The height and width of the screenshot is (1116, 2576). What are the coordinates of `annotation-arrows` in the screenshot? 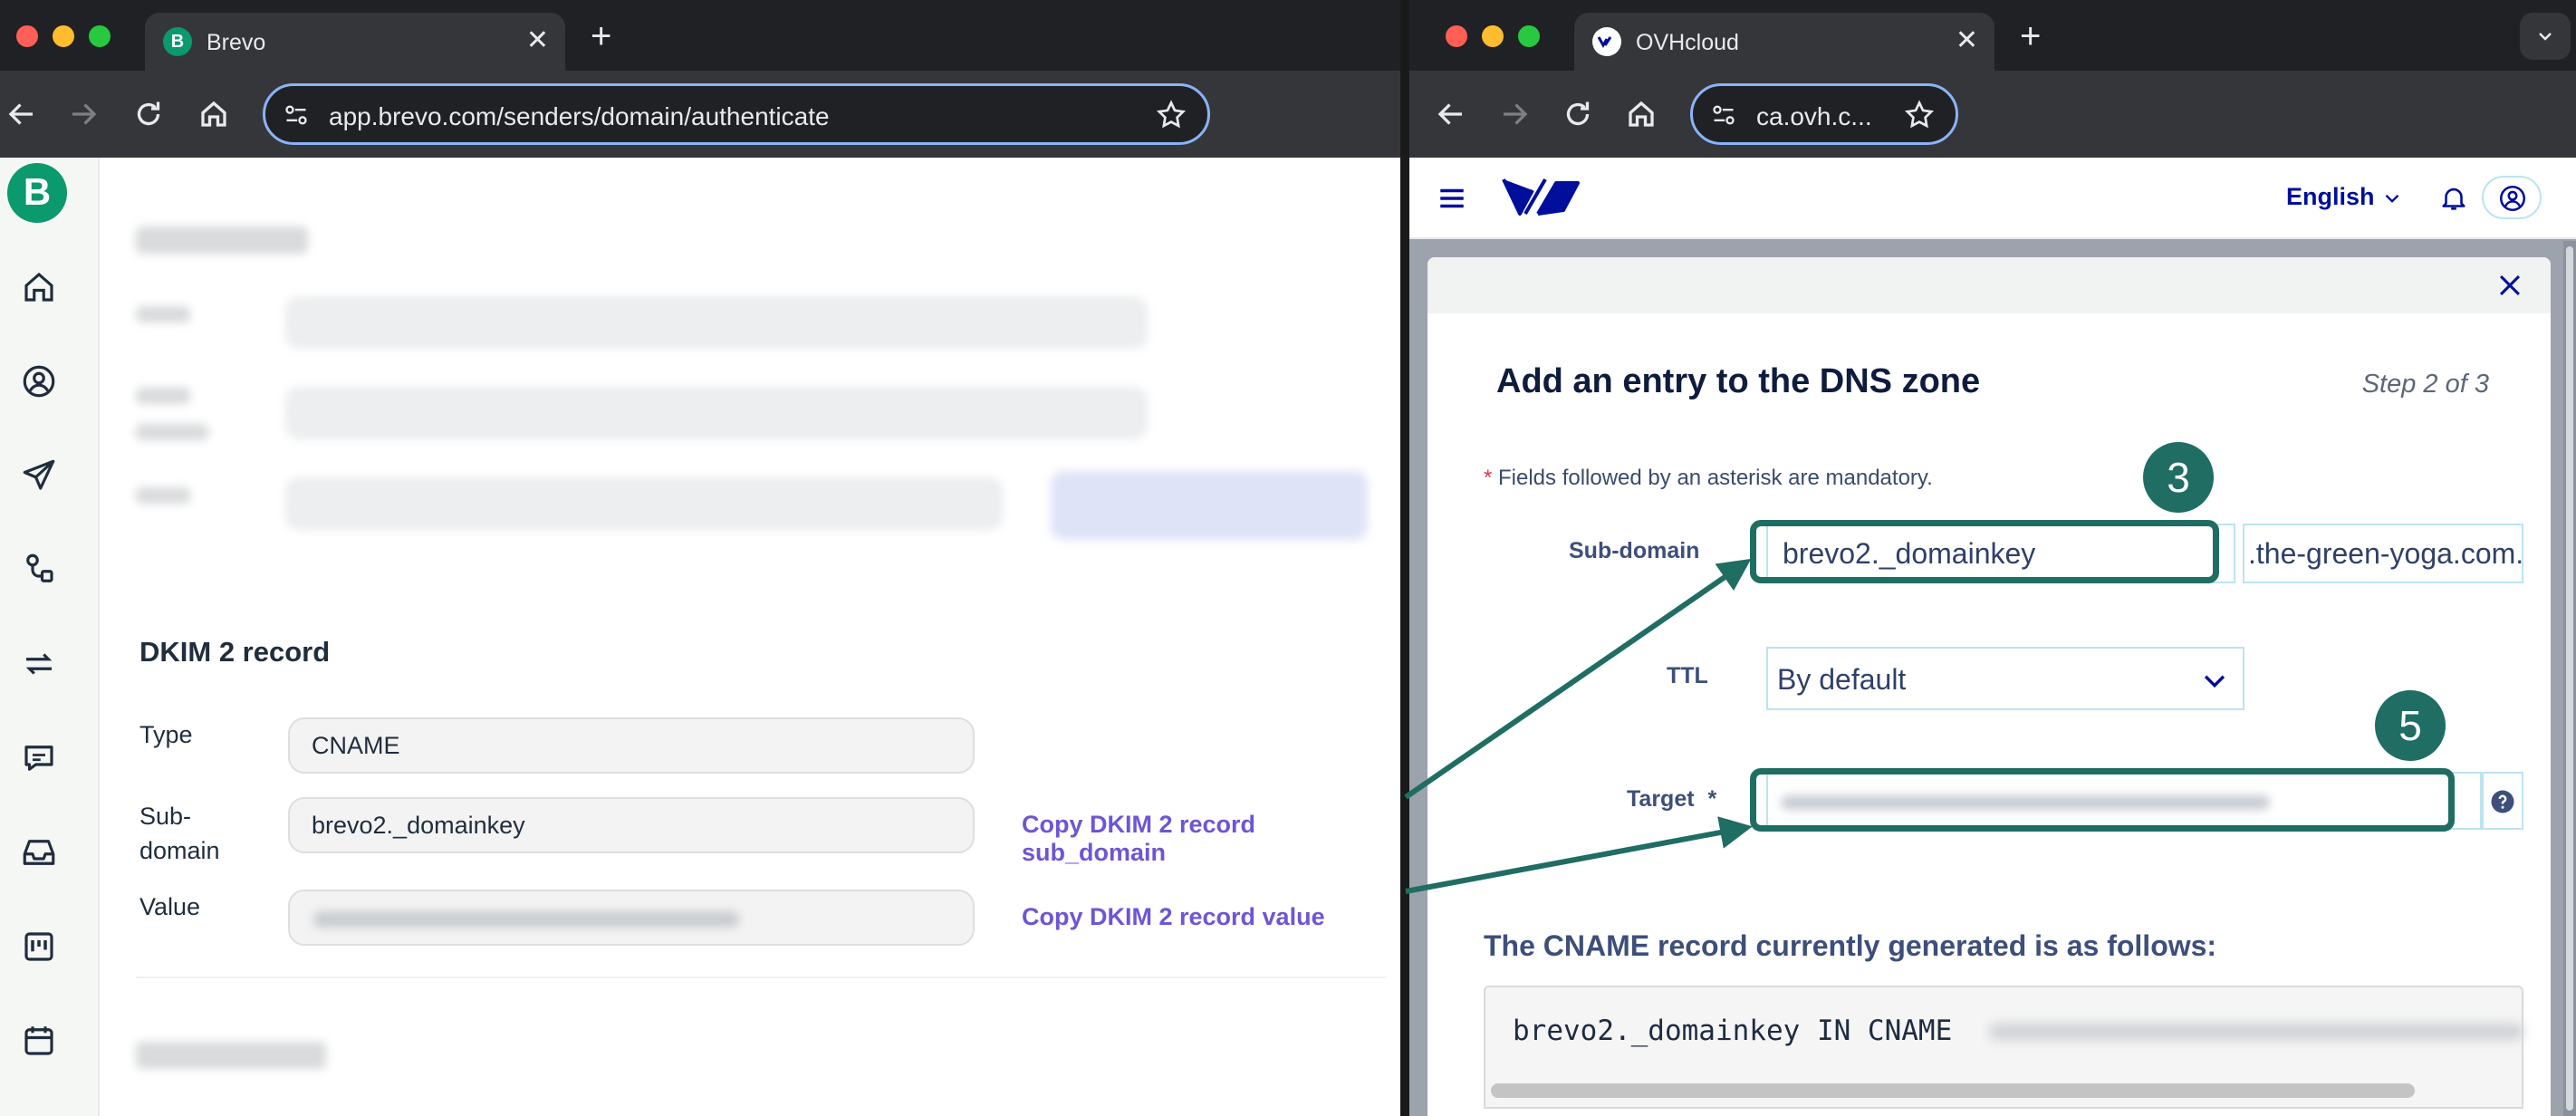 It's located at (1578, 726).